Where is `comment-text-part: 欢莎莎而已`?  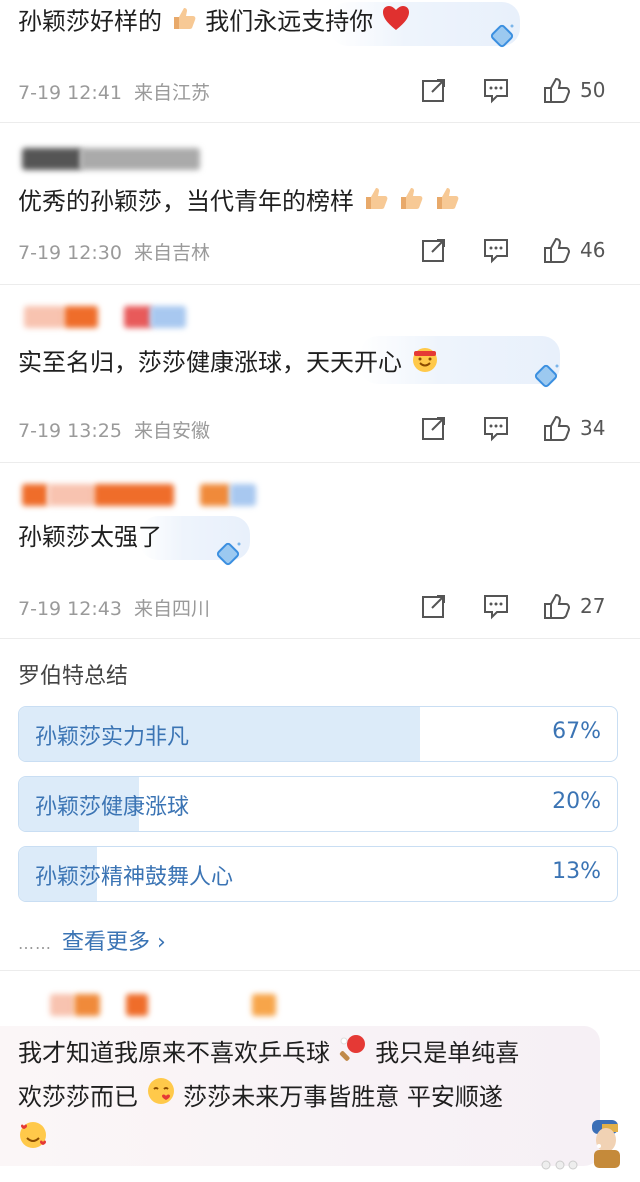
comment-text-part: 欢莎莎而已 is located at coordinates (78, 1096).